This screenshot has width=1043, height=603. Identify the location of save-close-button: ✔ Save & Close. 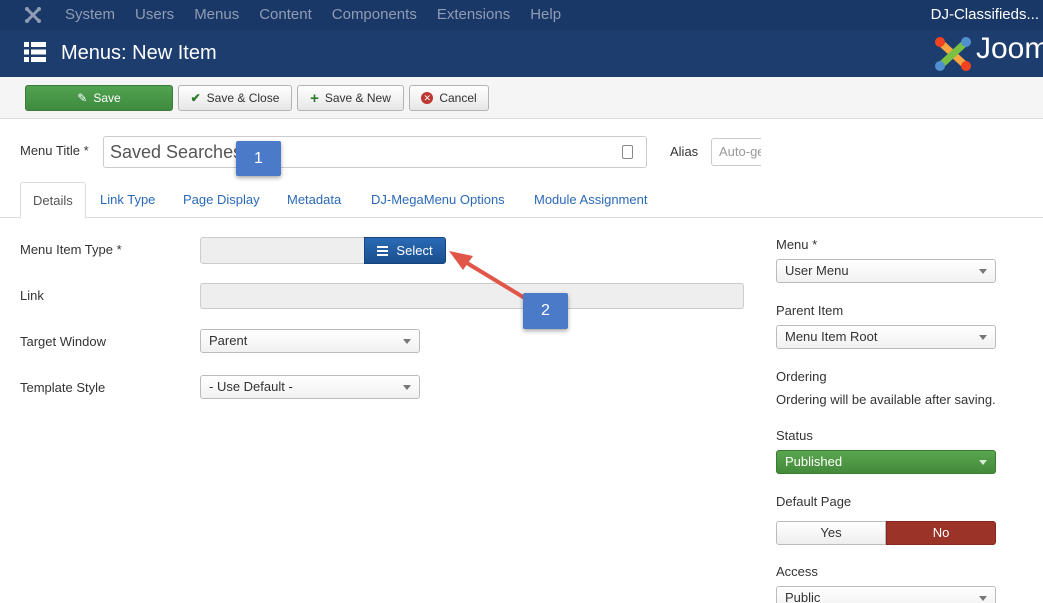
(235, 98).